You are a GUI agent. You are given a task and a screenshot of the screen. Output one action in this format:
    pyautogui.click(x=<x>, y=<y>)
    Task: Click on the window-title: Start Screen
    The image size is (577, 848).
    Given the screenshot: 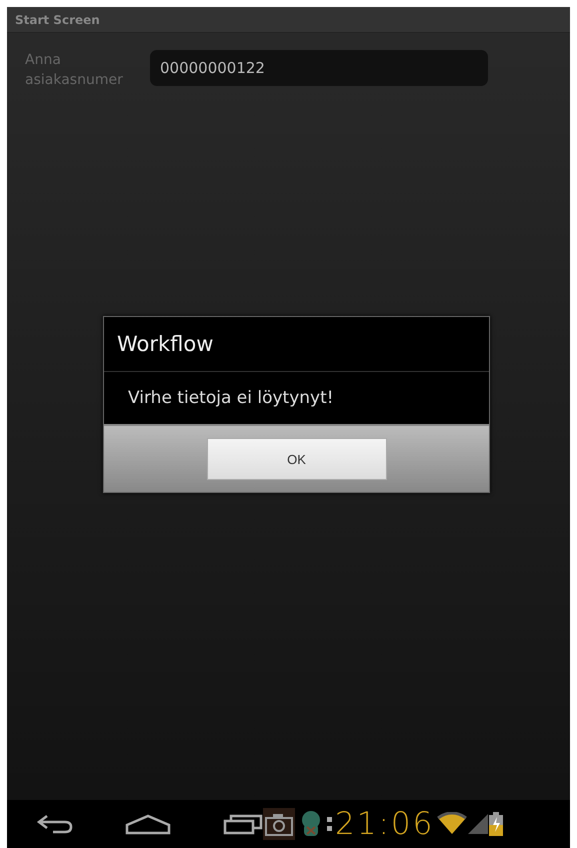 What is the action you would take?
    pyautogui.click(x=57, y=19)
    